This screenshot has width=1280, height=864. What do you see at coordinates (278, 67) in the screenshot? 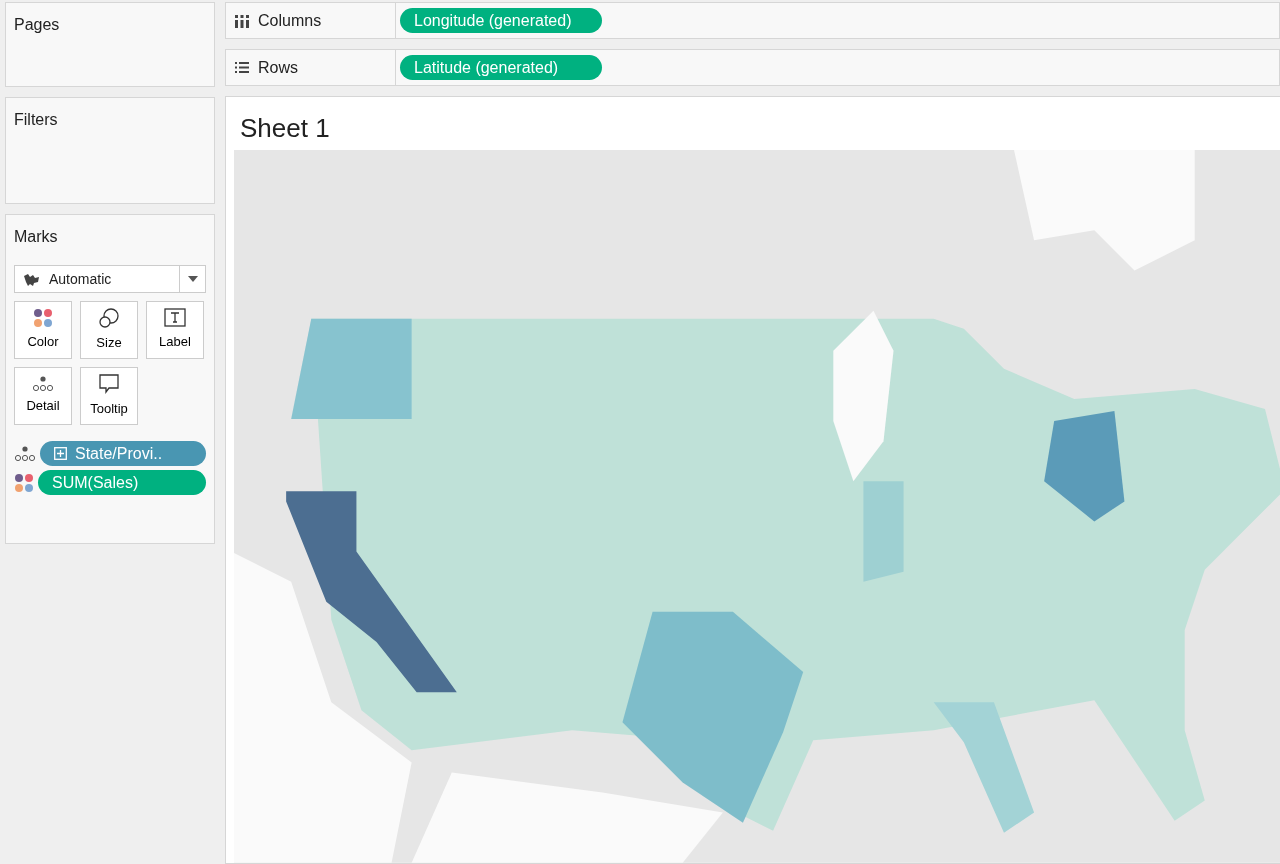
I see `shelf-label: Rows` at bounding box center [278, 67].